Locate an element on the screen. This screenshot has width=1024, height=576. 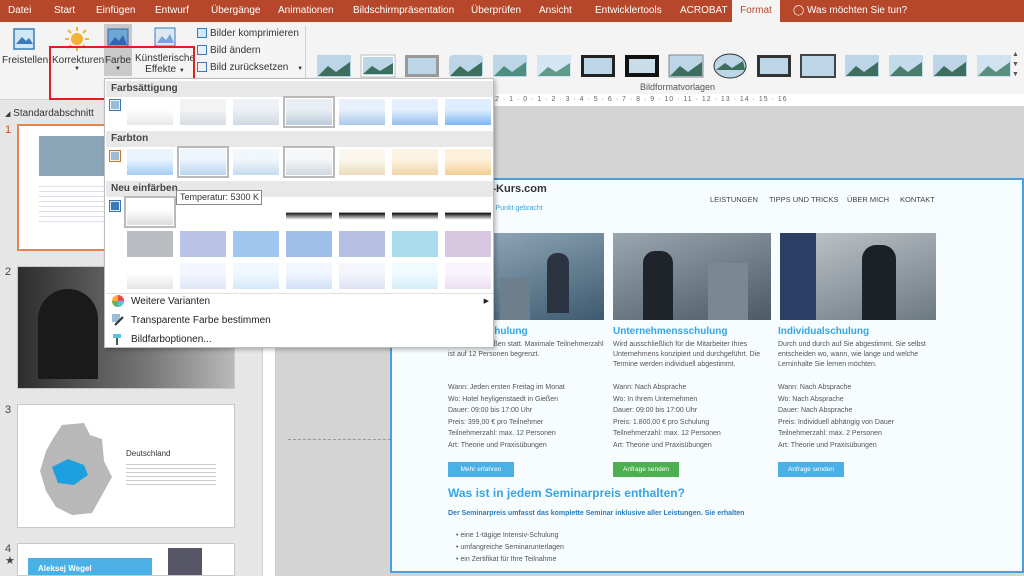
list-item: • ein Zertifikat für Ihre Teilnahme is located at coordinates (506, 559).